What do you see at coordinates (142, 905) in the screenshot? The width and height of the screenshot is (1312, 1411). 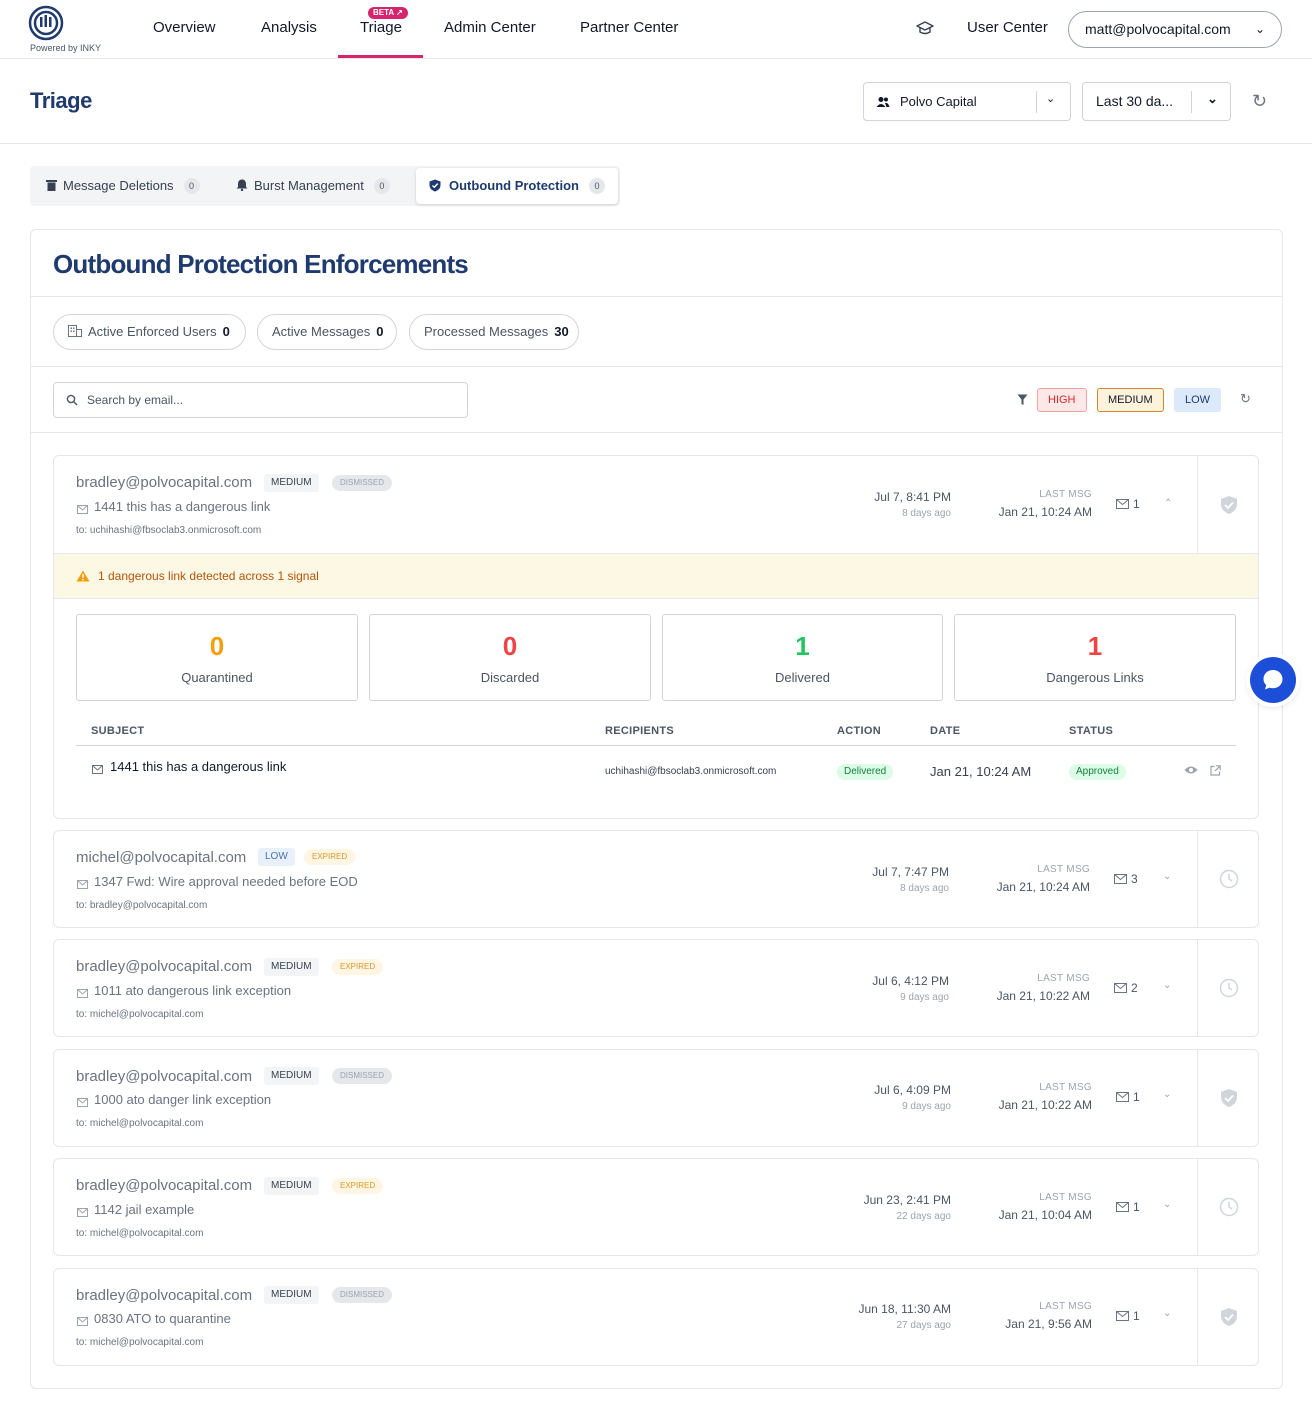 I see `row-recipient: to: bradley@polvocapital.com` at bounding box center [142, 905].